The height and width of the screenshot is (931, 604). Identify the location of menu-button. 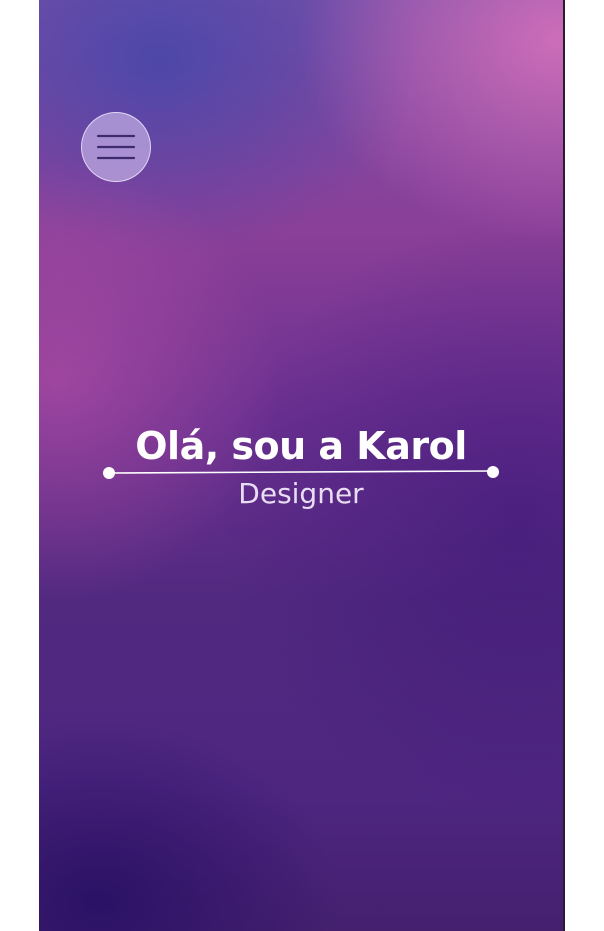
(116, 147).